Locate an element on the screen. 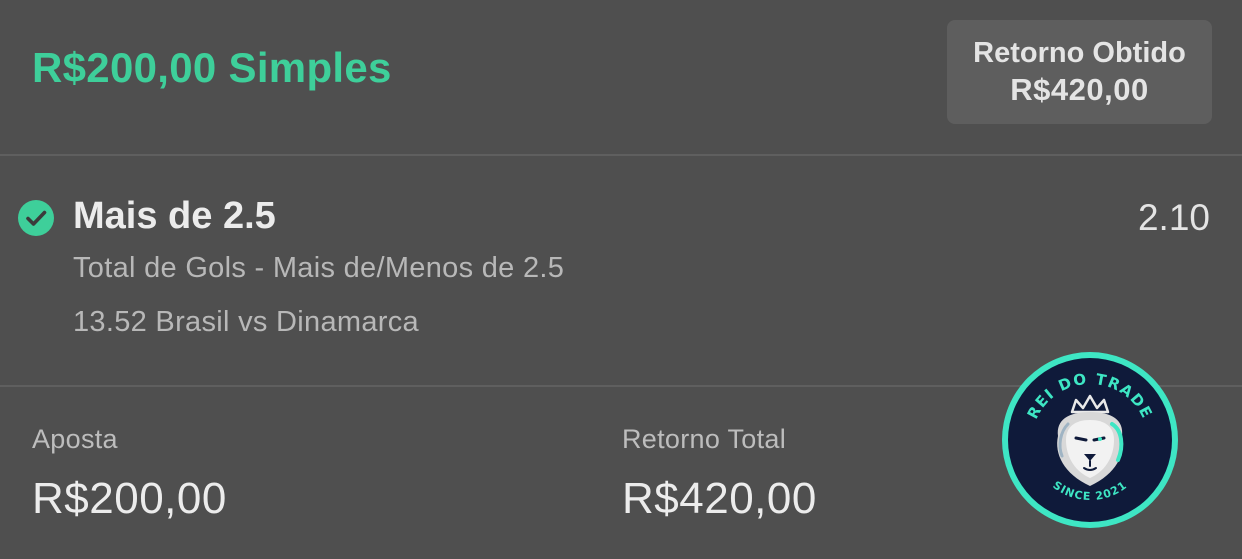  selection-name: Mais de 2.5 is located at coordinates (174, 216).